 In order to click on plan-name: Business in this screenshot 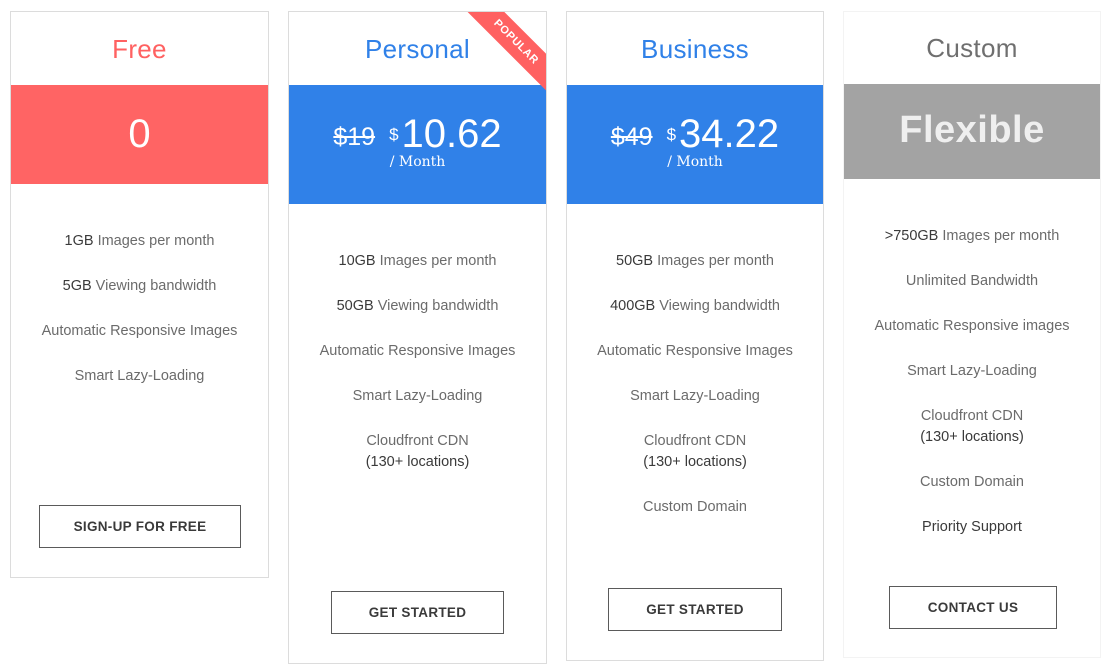, I will do `click(695, 49)`.